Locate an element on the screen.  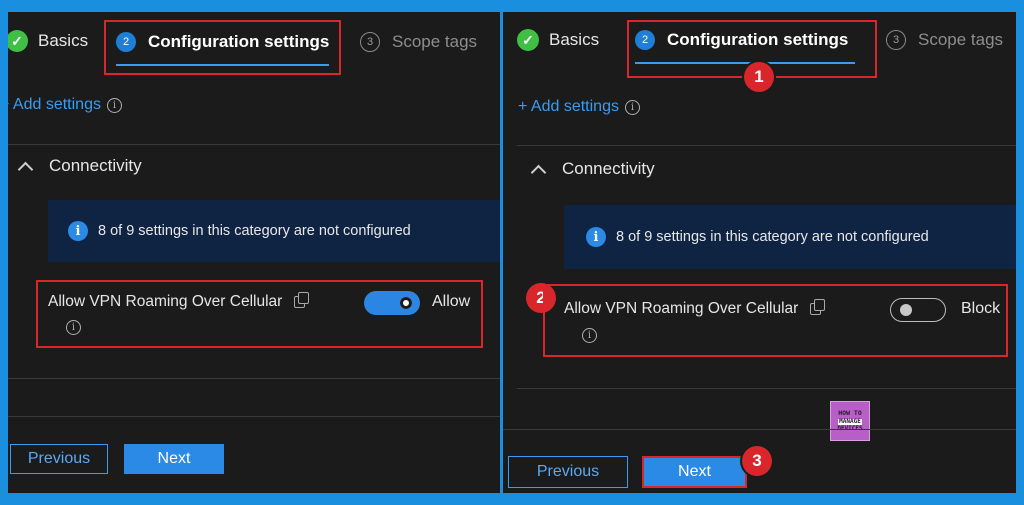
allow-toggle is located at coordinates (392, 303).